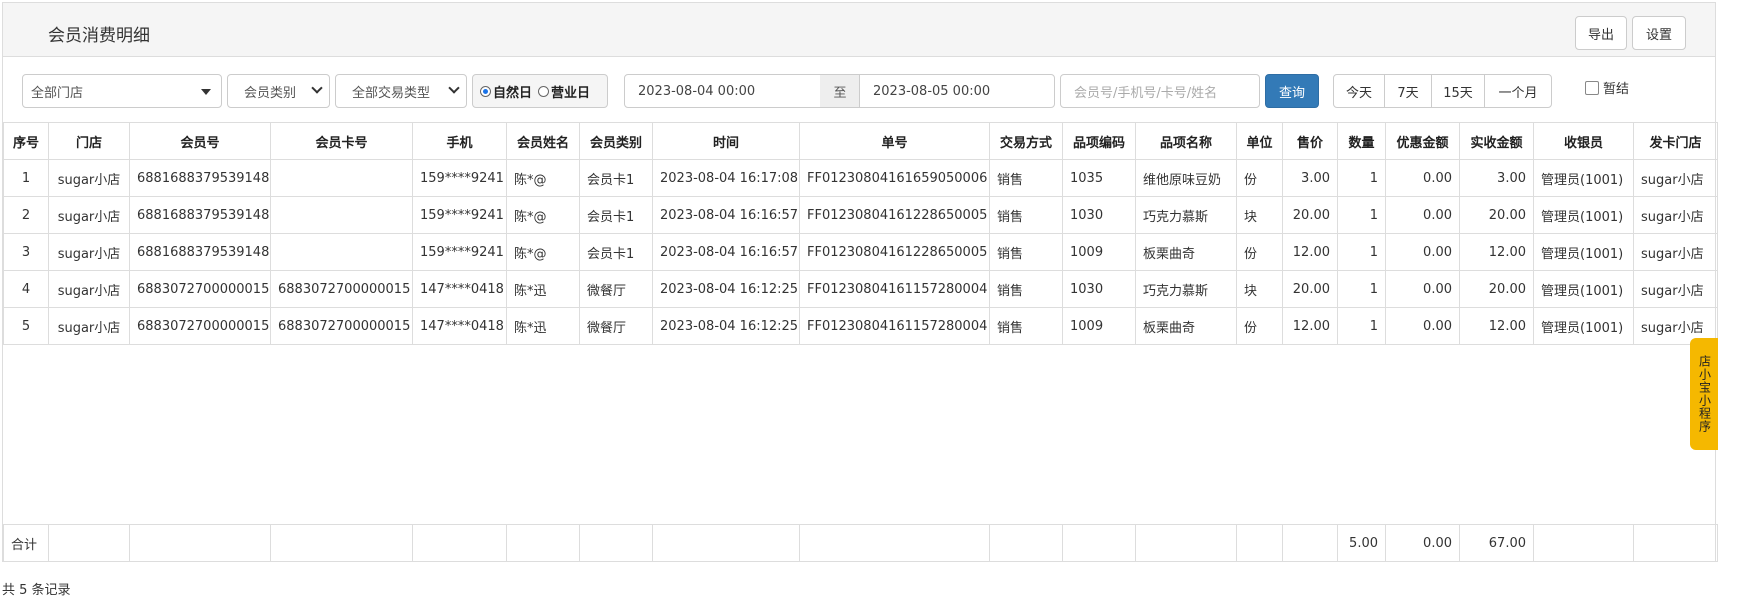 The height and width of the screenshot is (598, 1737). Describe the element at coordinates (1361, 141) in the screenshot. I see `column-header: 数量` at that location.